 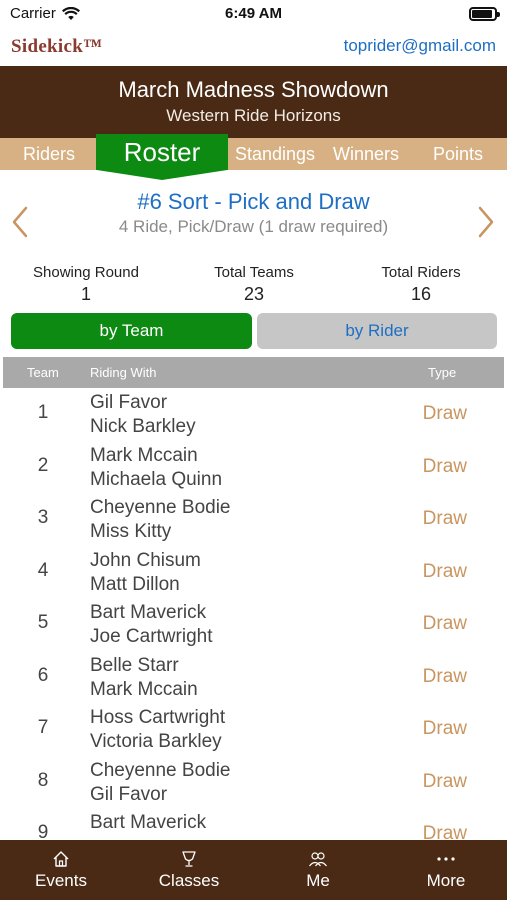 What do you see at coordinates (318, 859) in the screenshot?
I see `people-icon` at bounding box center [318, 859].